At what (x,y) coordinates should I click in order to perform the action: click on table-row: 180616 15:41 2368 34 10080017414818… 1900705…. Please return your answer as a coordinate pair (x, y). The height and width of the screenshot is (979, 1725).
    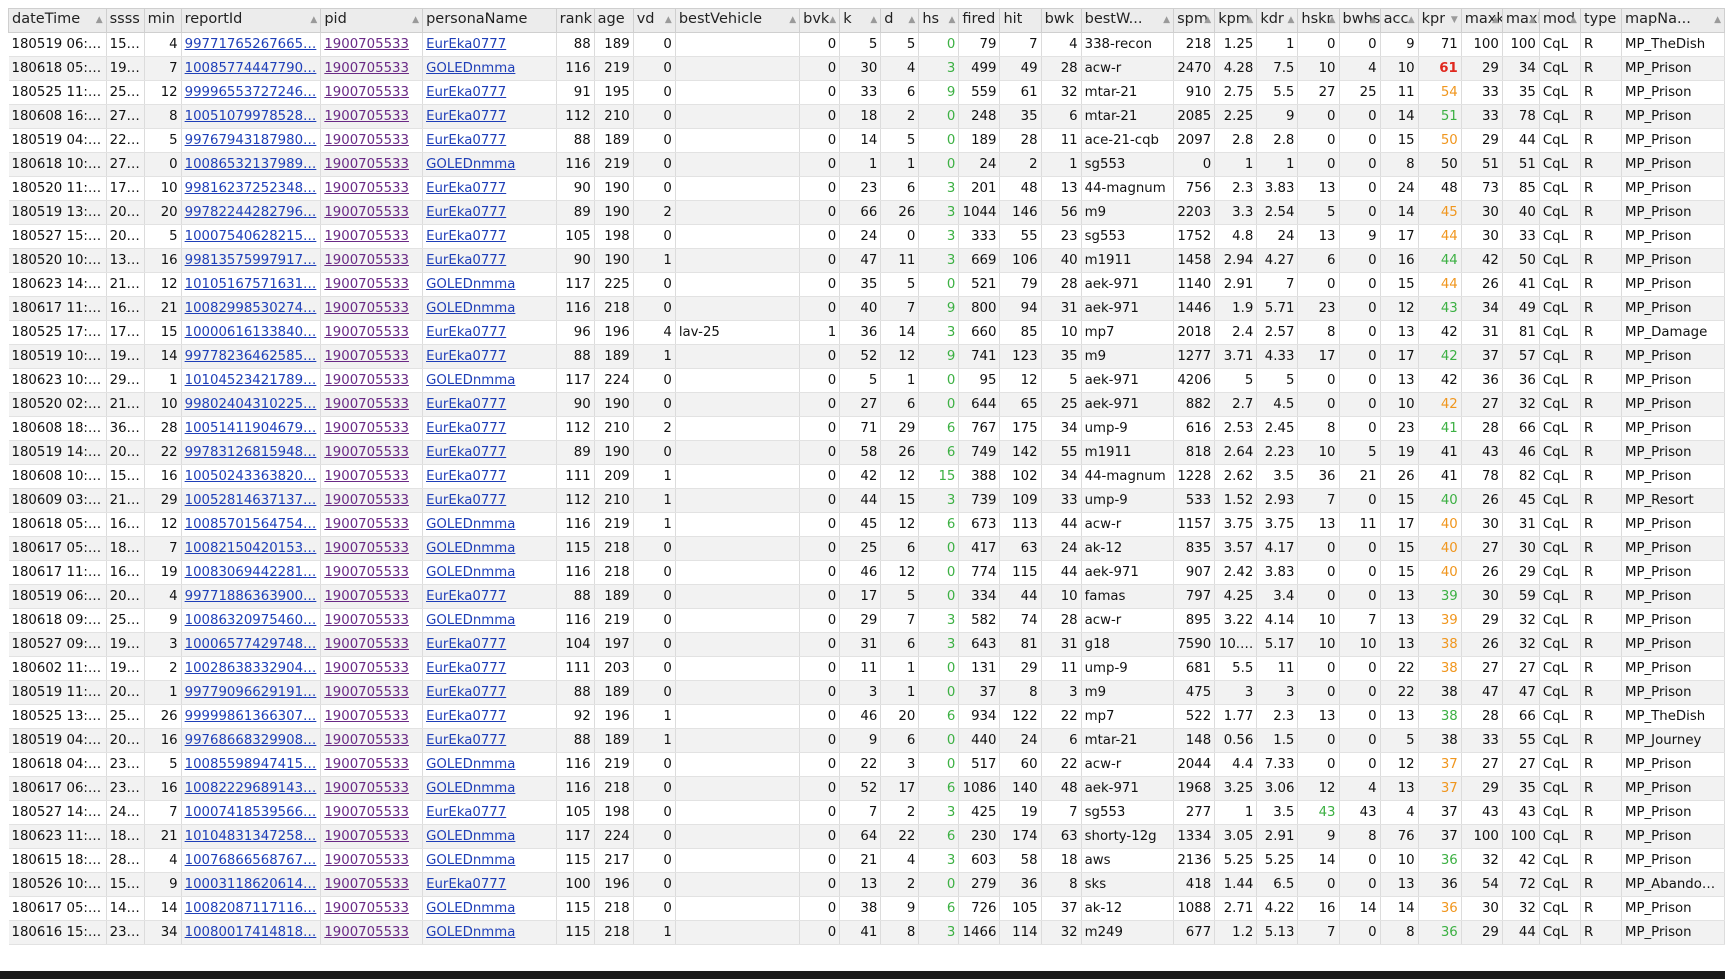
    Looking at the image, I should click on (866, 932).